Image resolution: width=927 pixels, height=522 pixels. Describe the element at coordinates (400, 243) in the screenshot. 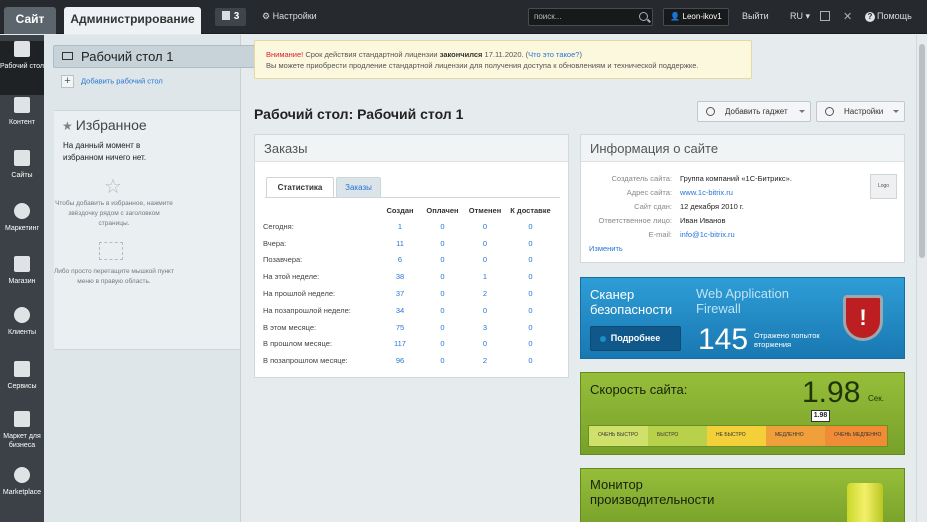

I see `cell-value: 11` at that location.